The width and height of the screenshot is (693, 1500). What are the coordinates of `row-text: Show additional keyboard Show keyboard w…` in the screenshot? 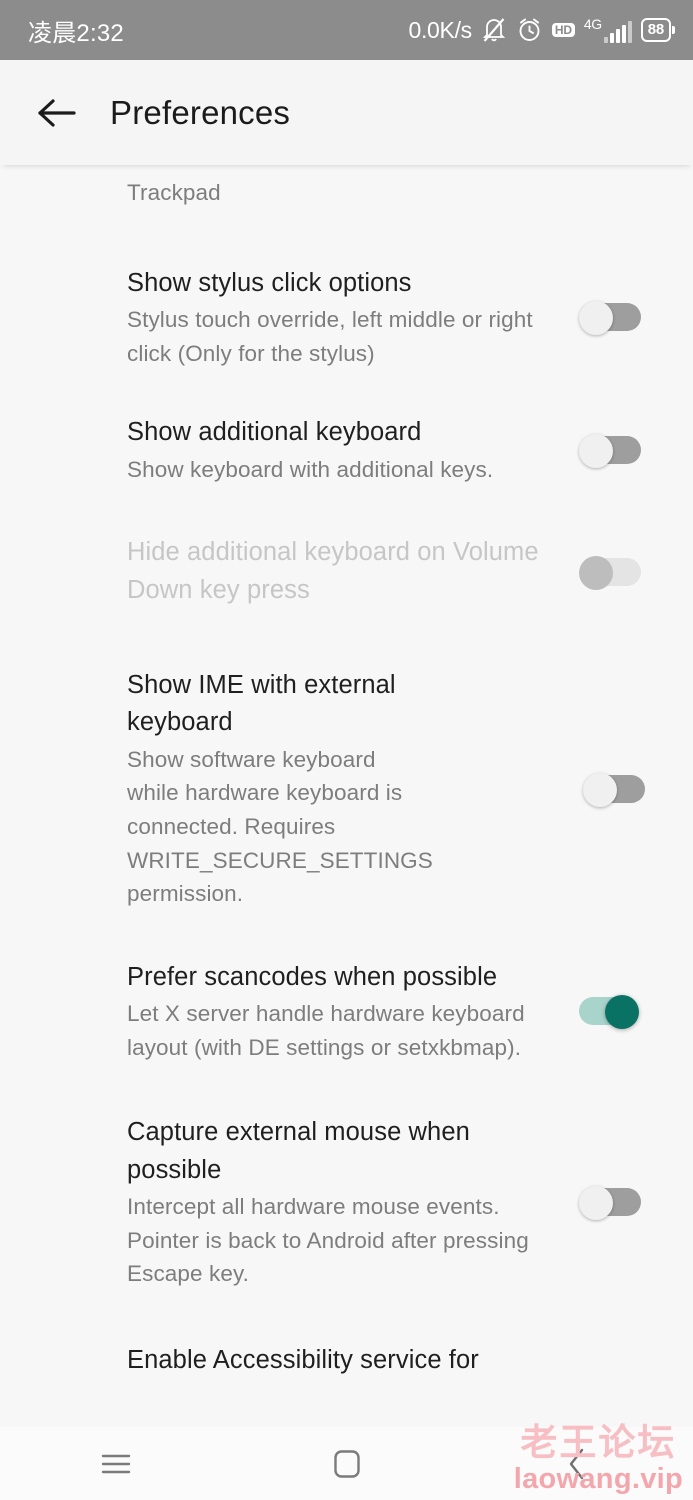 It's located at (289, 450).